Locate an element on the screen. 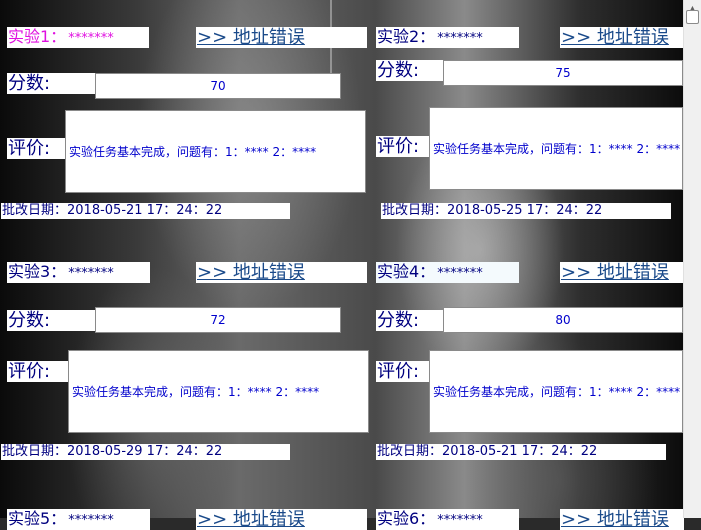  exp3-score-label: 分数: is located at coordinates (51, 320).